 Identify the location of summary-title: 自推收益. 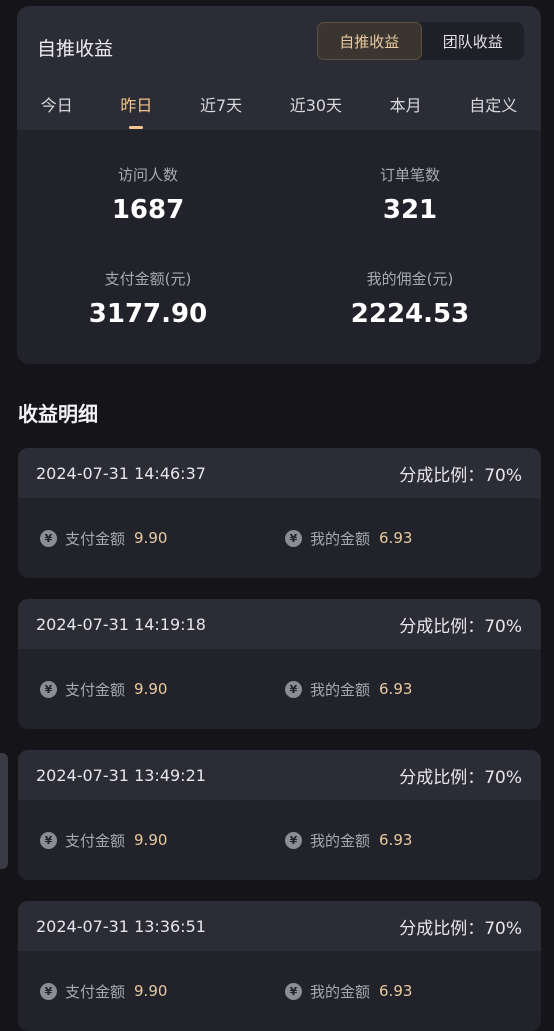
(75, 49).